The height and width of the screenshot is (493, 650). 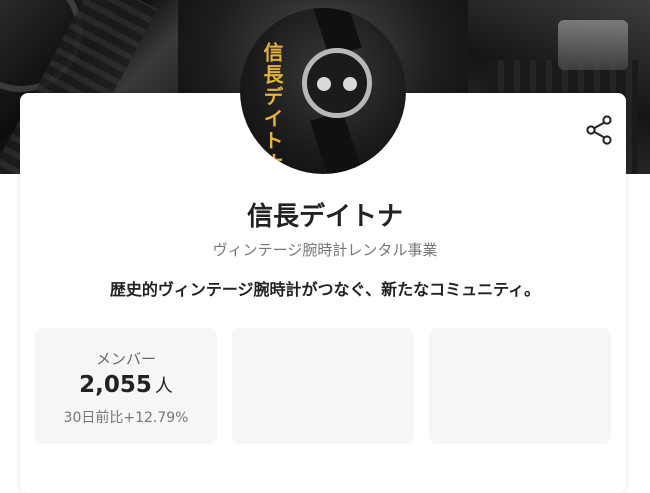 What do you see at coordinates (272, 108) in the screenshot?
I see `avatar-logo-text: 信長デイトナ` at bounding box center [272, 108].